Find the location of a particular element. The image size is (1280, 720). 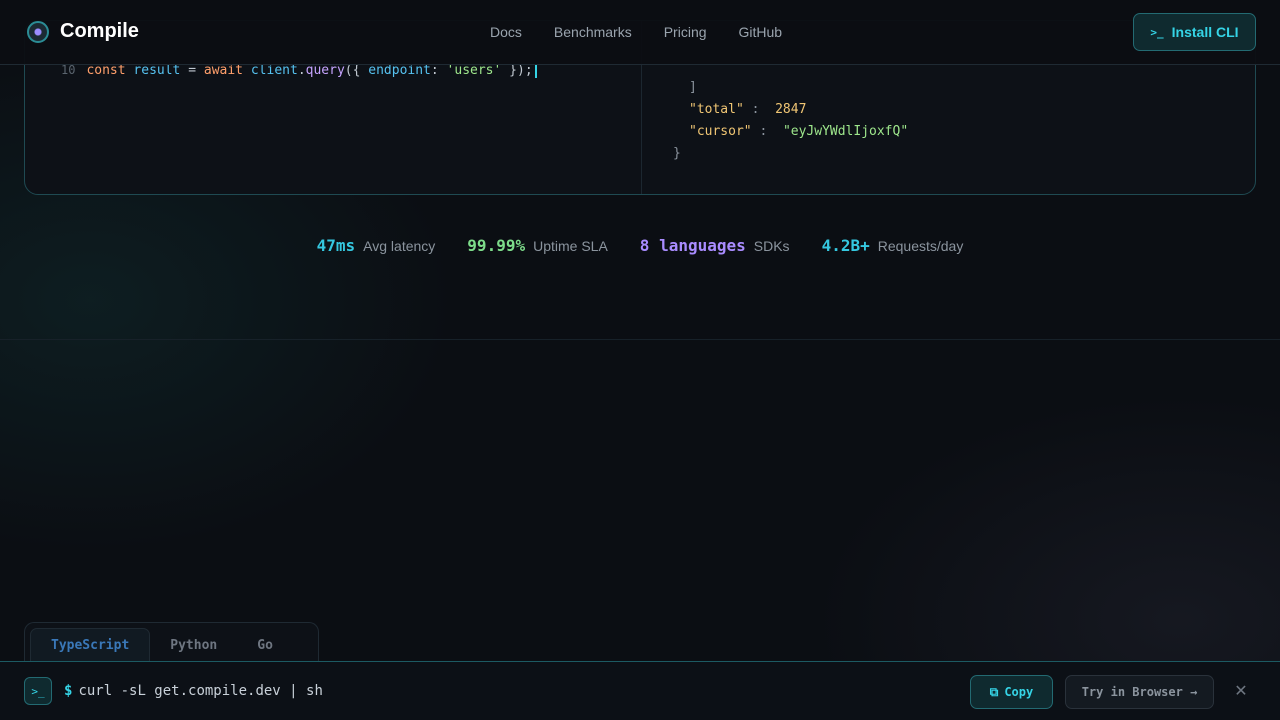

code-token: . is located at coordinates (301, 70).